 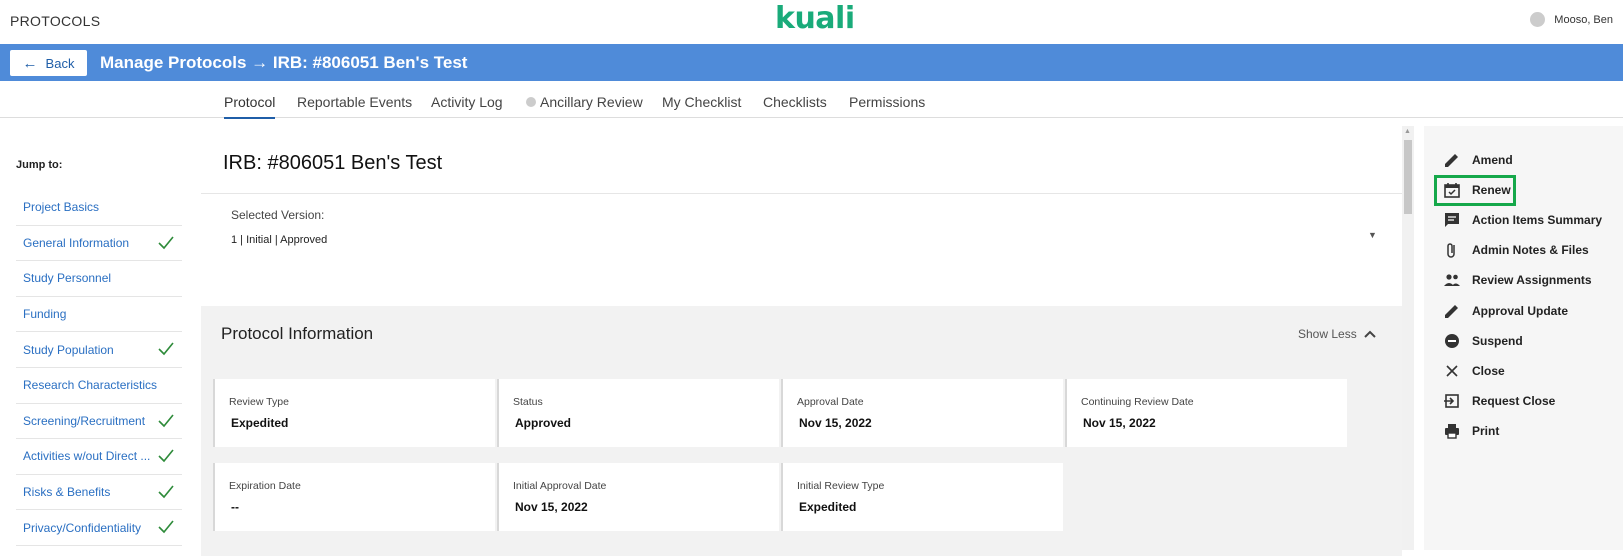 I want to click on info-card-value: Expedited, so click(x=828, y=507).